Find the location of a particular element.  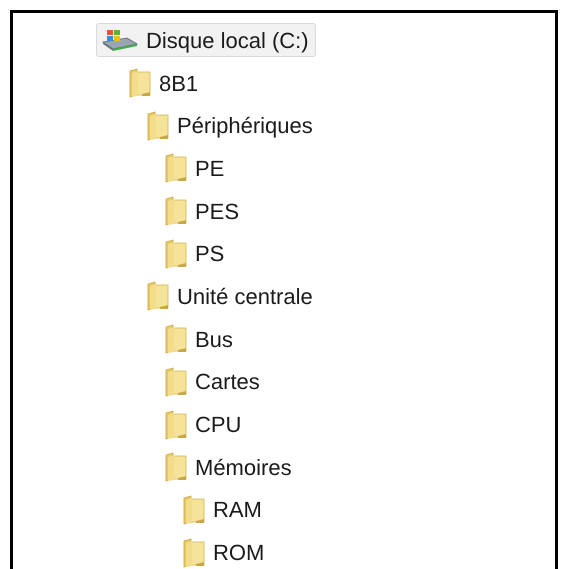

tree-item: CPU is located at coordinates (204, 425).